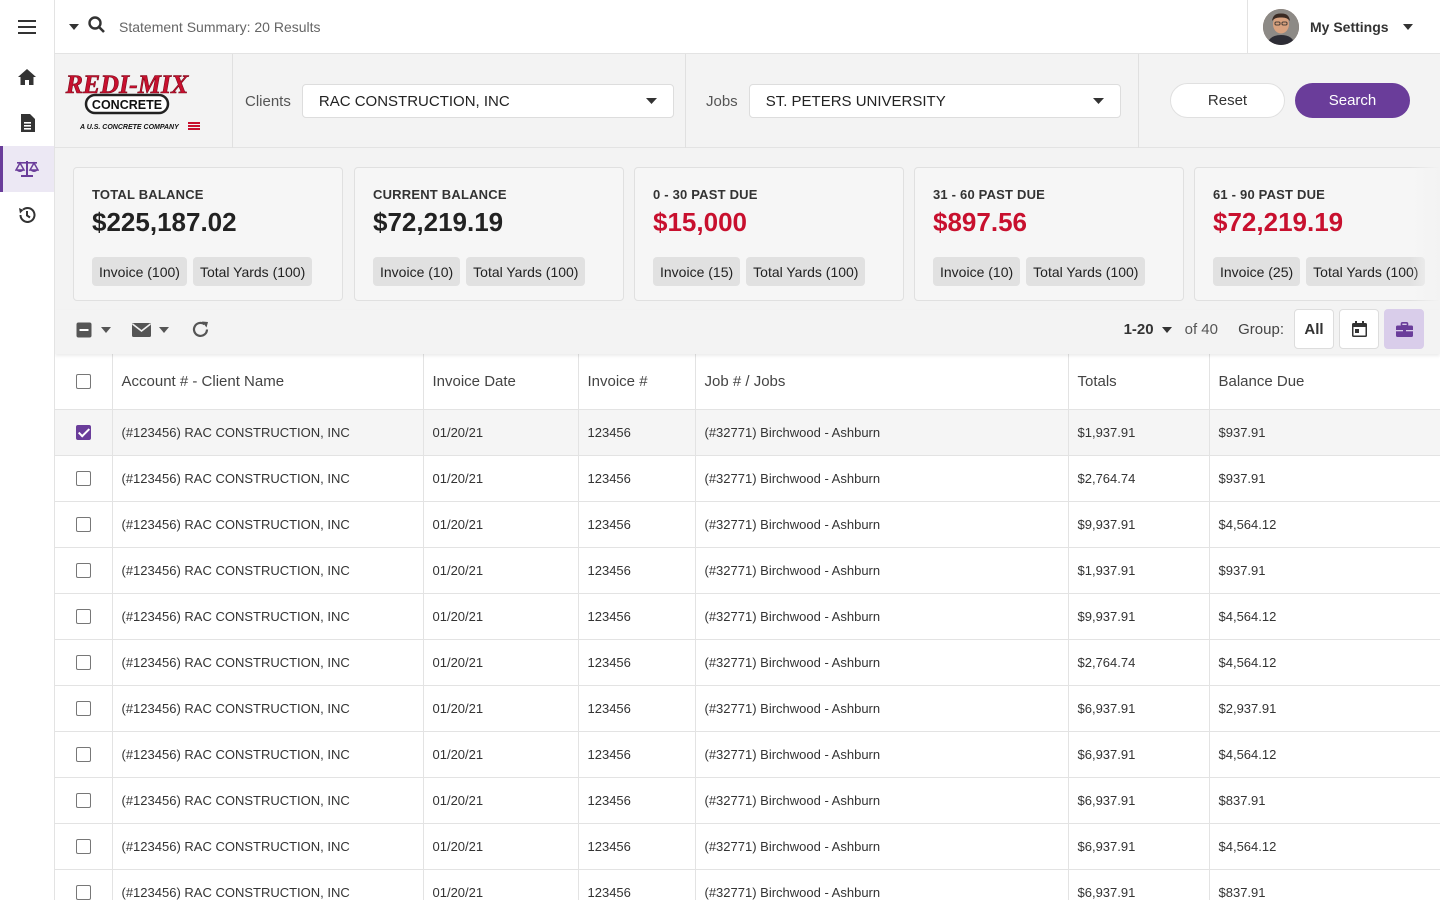 The height and width of the screenshot is (900, 1440). Describe the element at coordinates (74, 27) in the screenshot. I see `search-scope-dropdown` at that location.